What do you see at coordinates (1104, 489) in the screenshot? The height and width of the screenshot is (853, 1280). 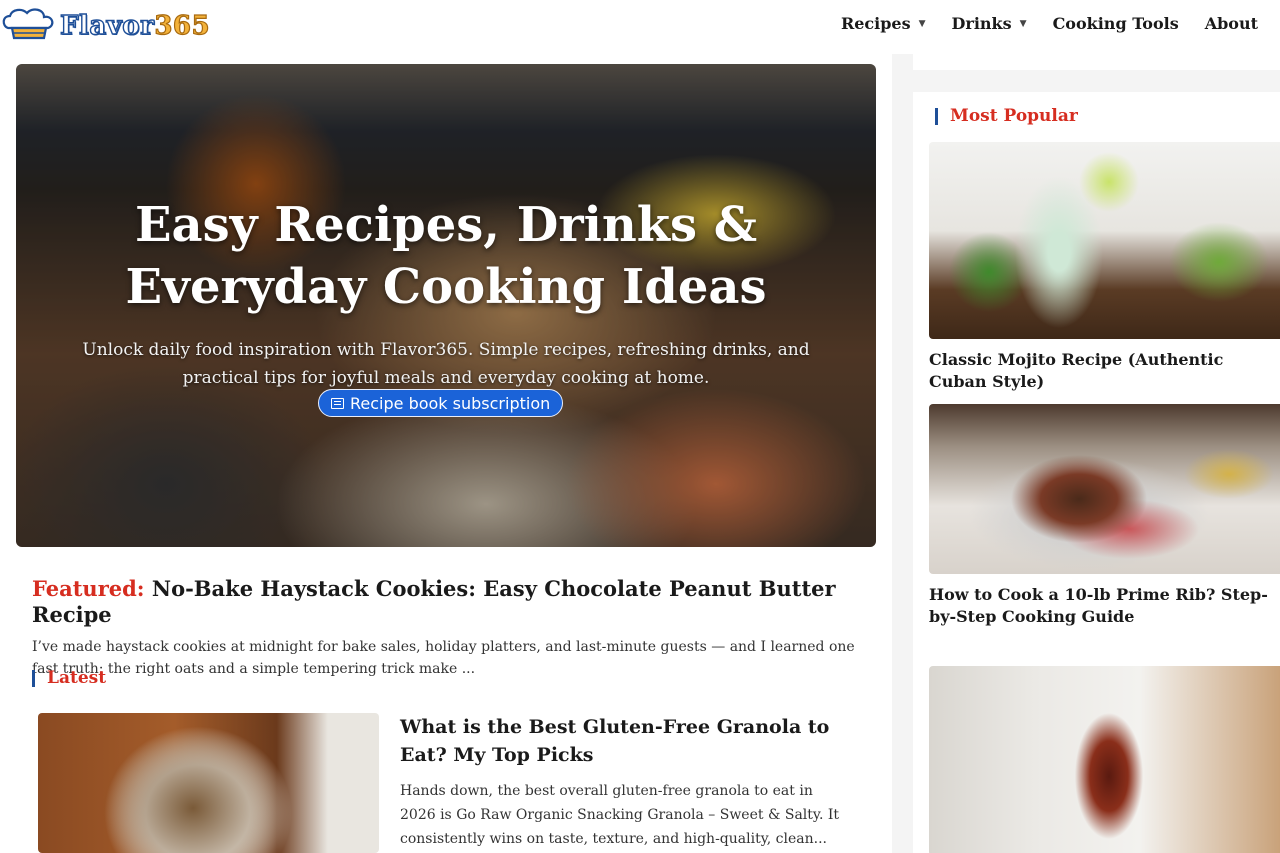 I see `prime-rib-image` at bounding box center [1104, 489].